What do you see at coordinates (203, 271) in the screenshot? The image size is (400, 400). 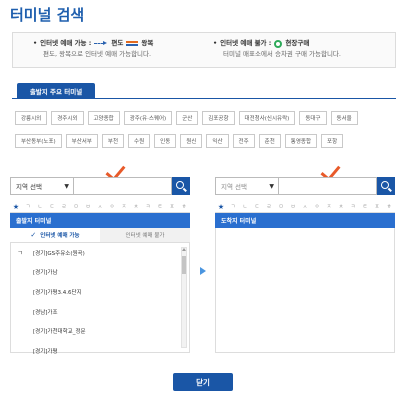 I see `arrow-right-icon` at bounding box center [203, 271].